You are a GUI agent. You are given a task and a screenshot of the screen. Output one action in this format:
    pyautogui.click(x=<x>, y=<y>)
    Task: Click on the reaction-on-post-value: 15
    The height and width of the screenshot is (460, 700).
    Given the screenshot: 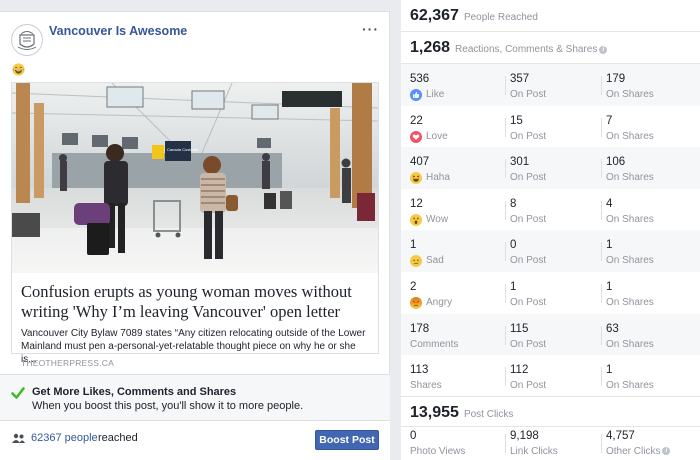 What is the action you would take?
    pyautogui.click(x=516, y=120)
    